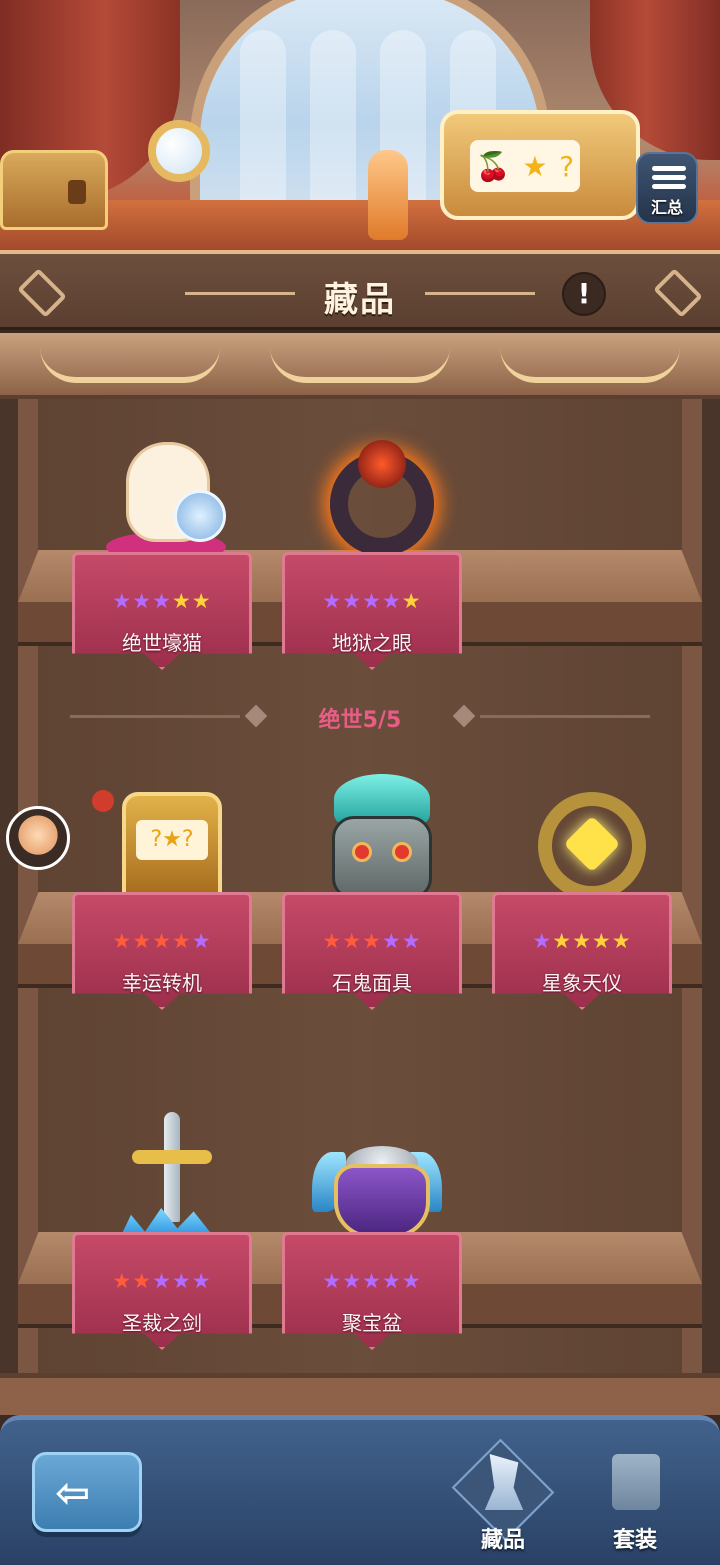  Describe the element at coordinates (388, 195) in the screenshot. I see `carrot-trophy-icon` at that location.